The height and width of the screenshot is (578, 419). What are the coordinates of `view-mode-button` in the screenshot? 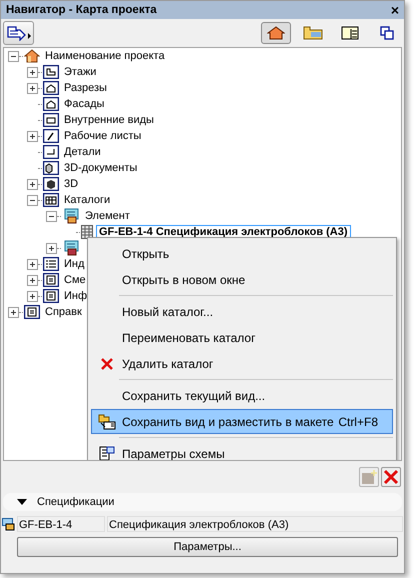 It's located at (276, 33).